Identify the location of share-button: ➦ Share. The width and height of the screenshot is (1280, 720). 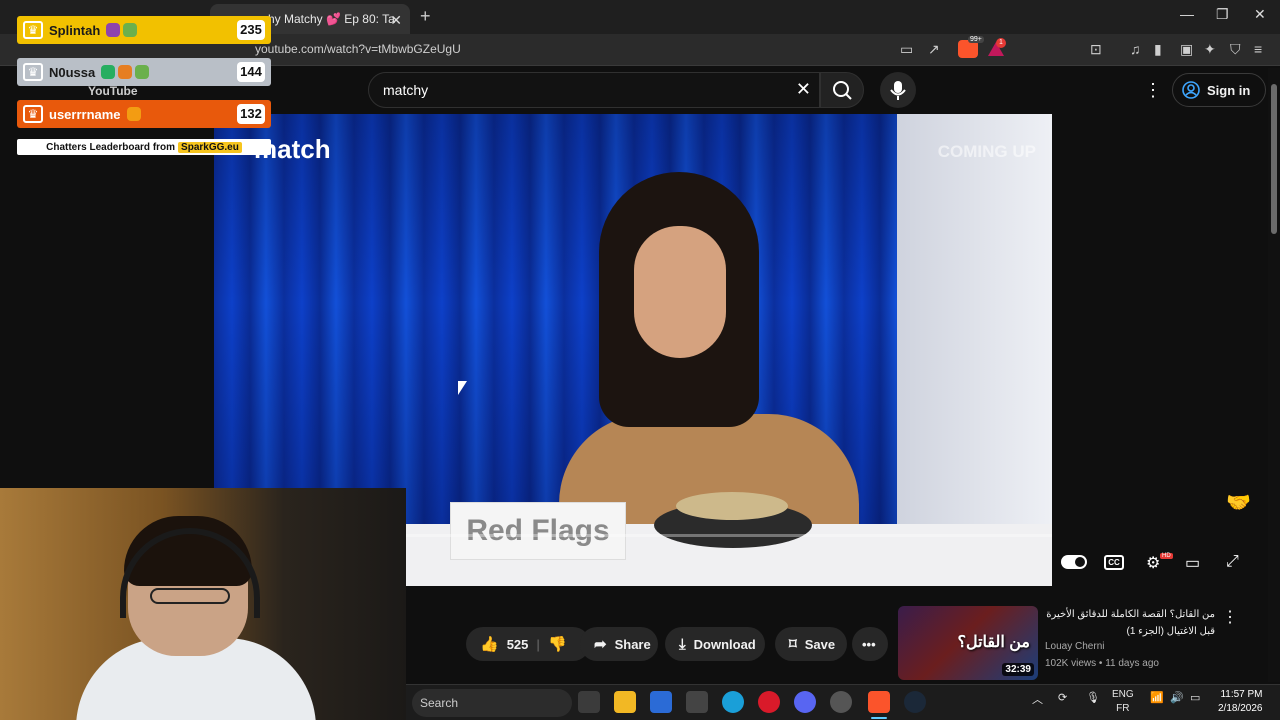
(619, 644).